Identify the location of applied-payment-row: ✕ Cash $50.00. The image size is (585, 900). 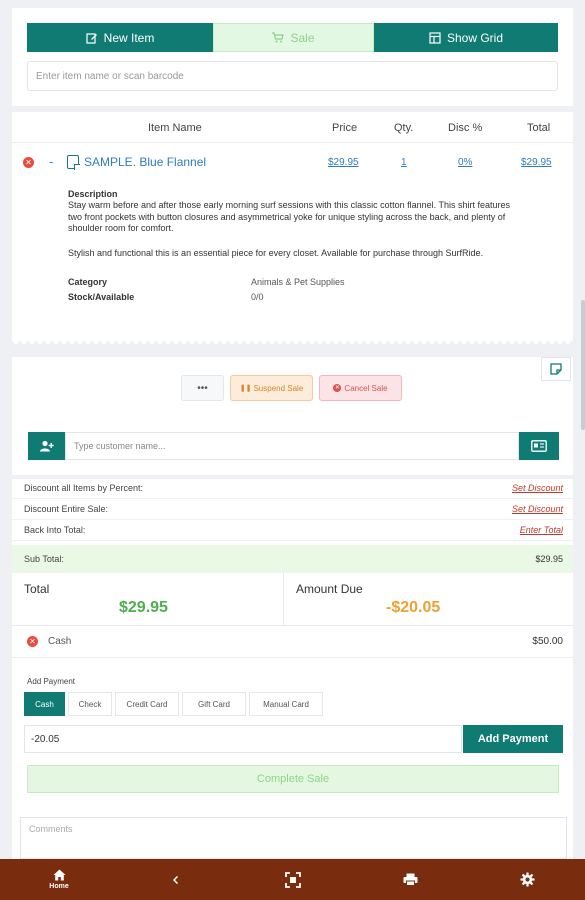
(292, 642).